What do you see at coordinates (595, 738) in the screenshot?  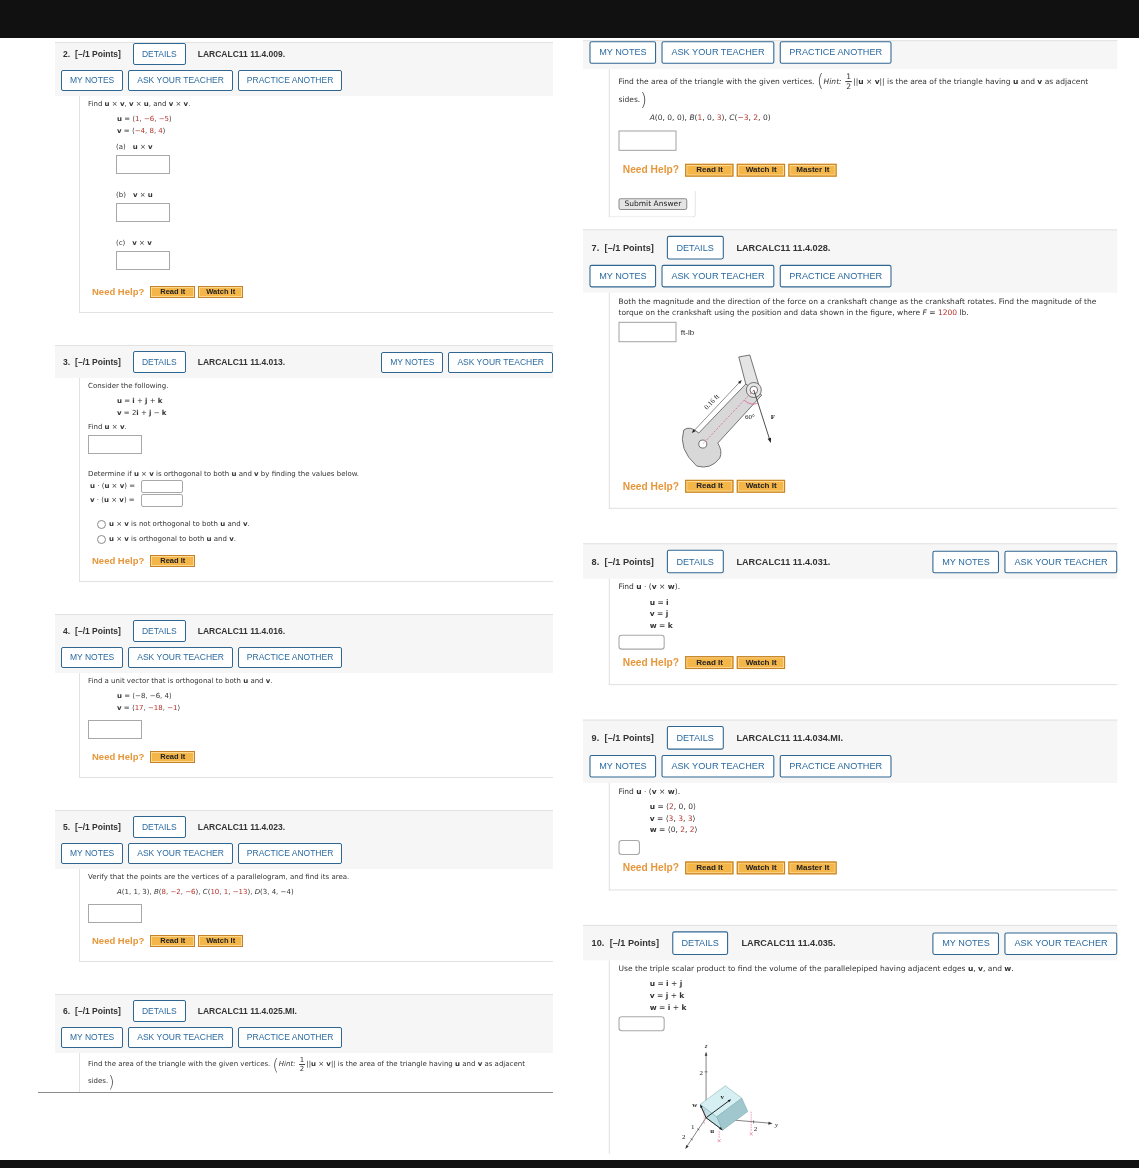 I see `question-number: 9.` at bounding box center [595, 738].